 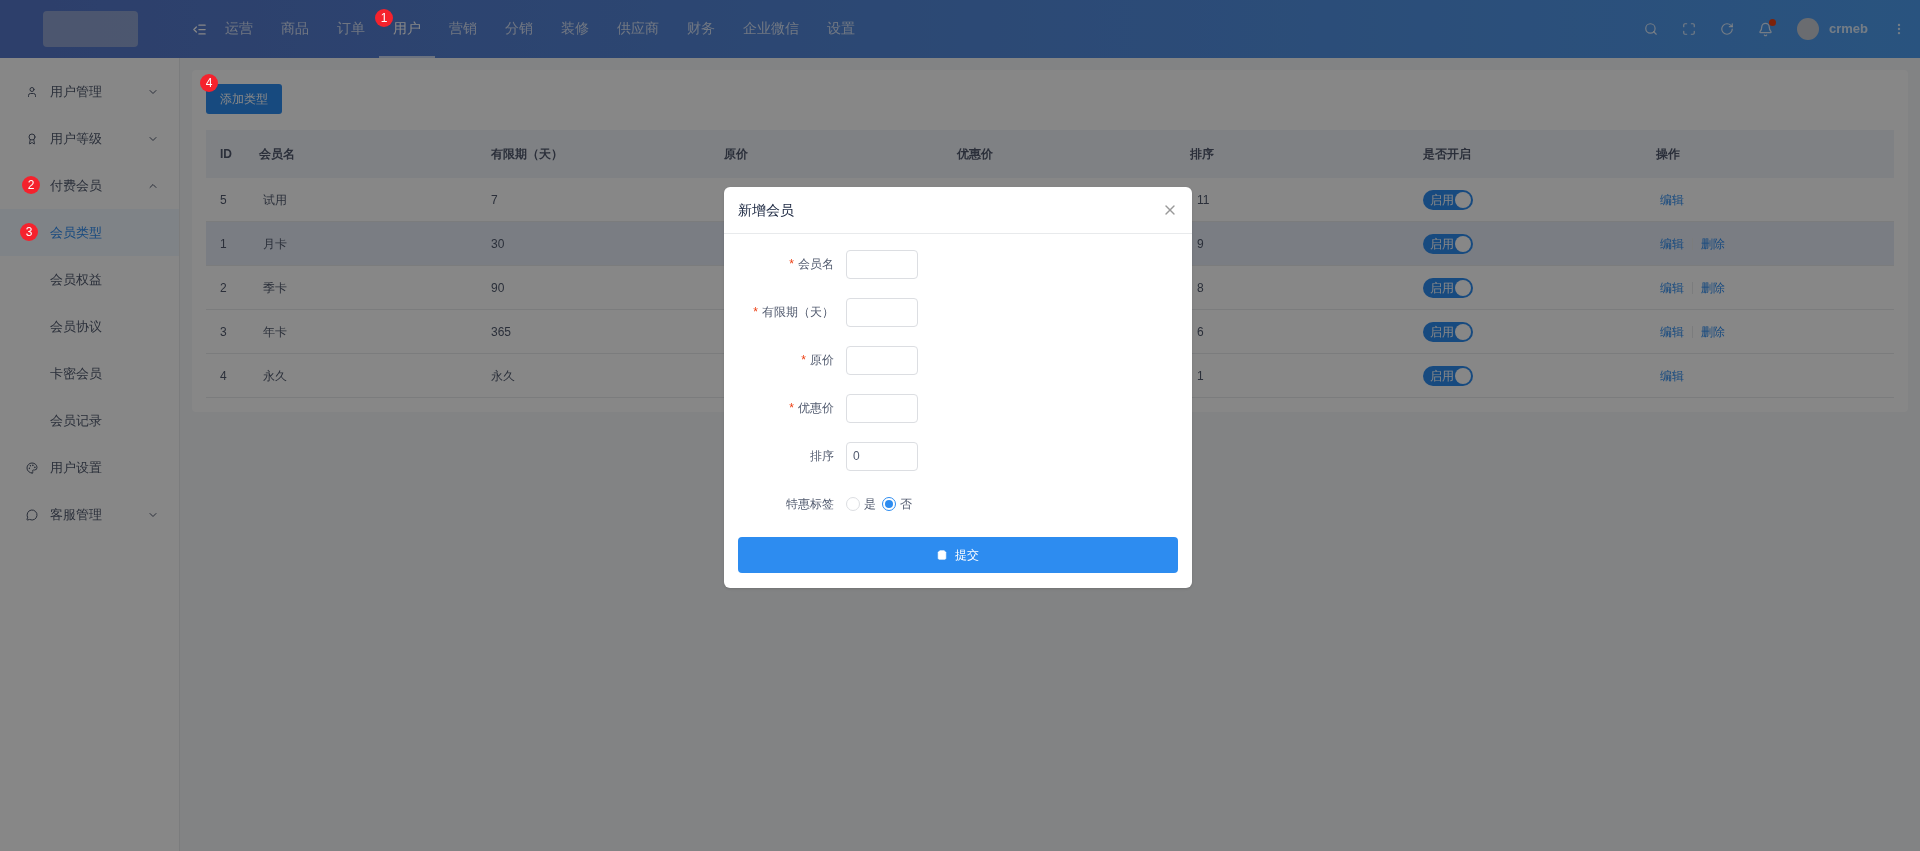 I want to click on nav-tab: 装修, so click(x=575, y=29).